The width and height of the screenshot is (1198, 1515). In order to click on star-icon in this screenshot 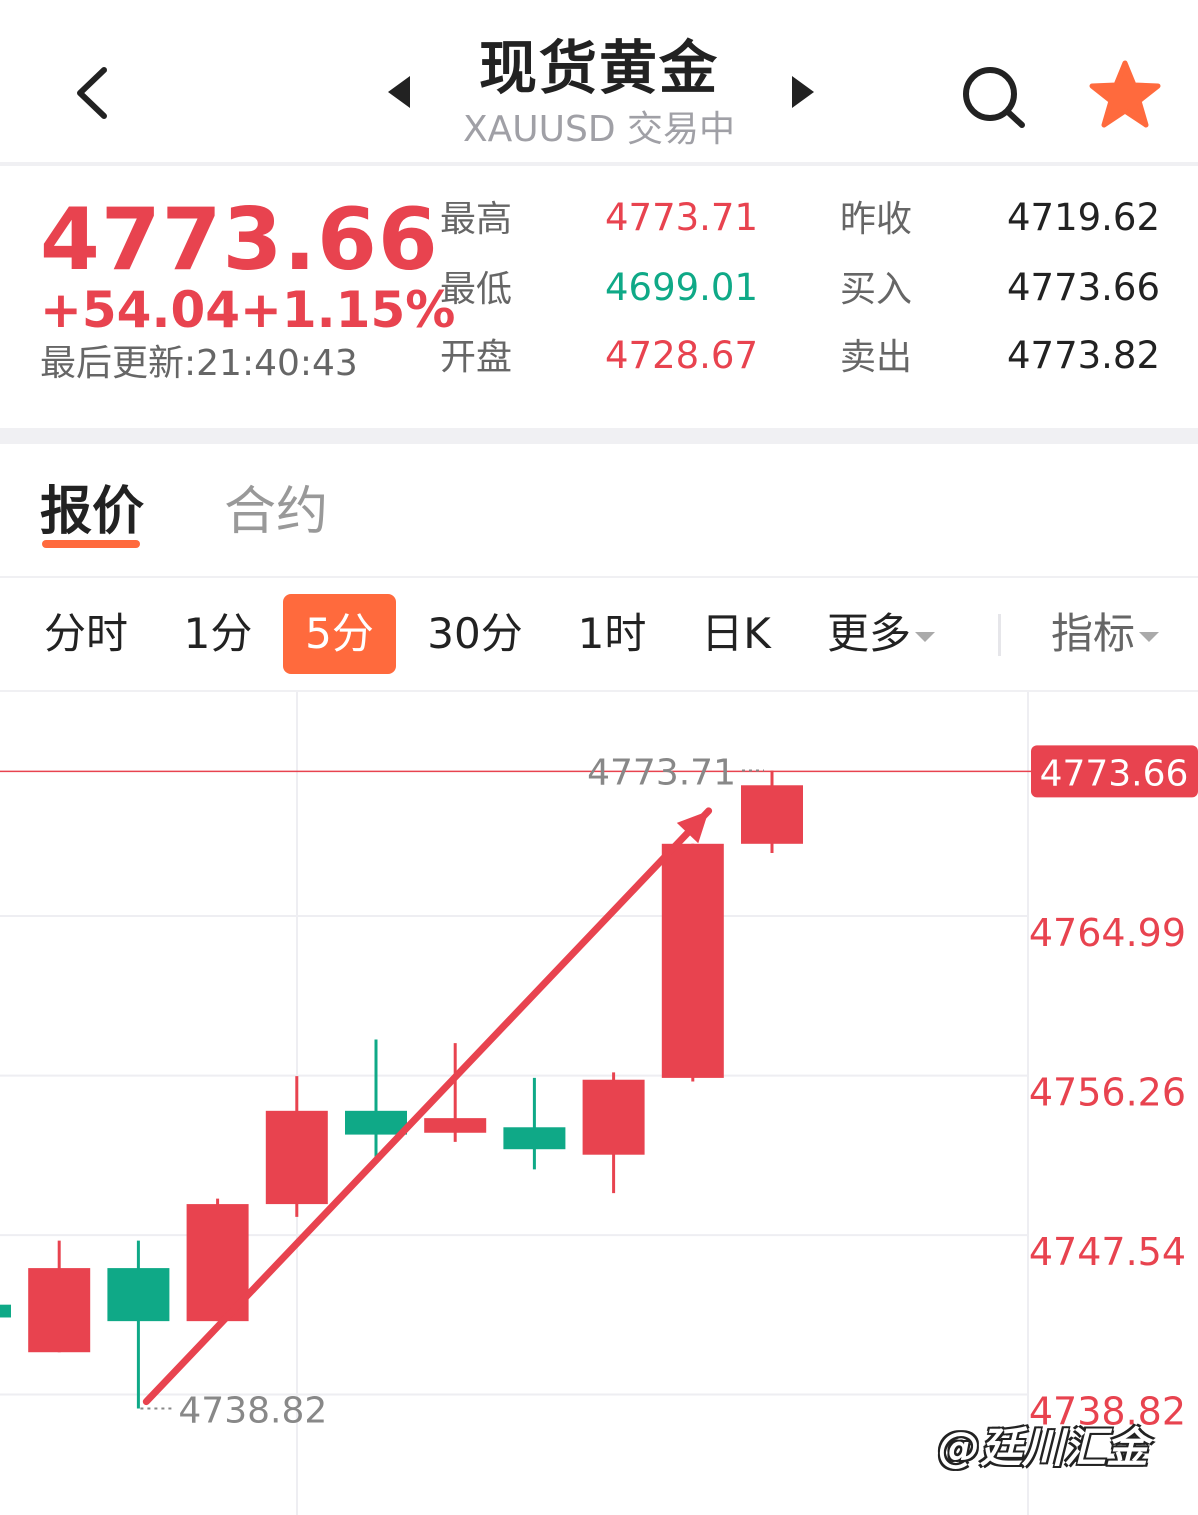, I will do `click(1125, 95)`.